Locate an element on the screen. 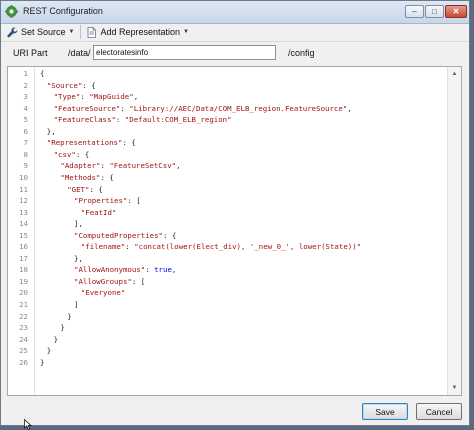 This screenshot has height=430, width=474. code-token: "Source" is located at coordinates (64, 85).